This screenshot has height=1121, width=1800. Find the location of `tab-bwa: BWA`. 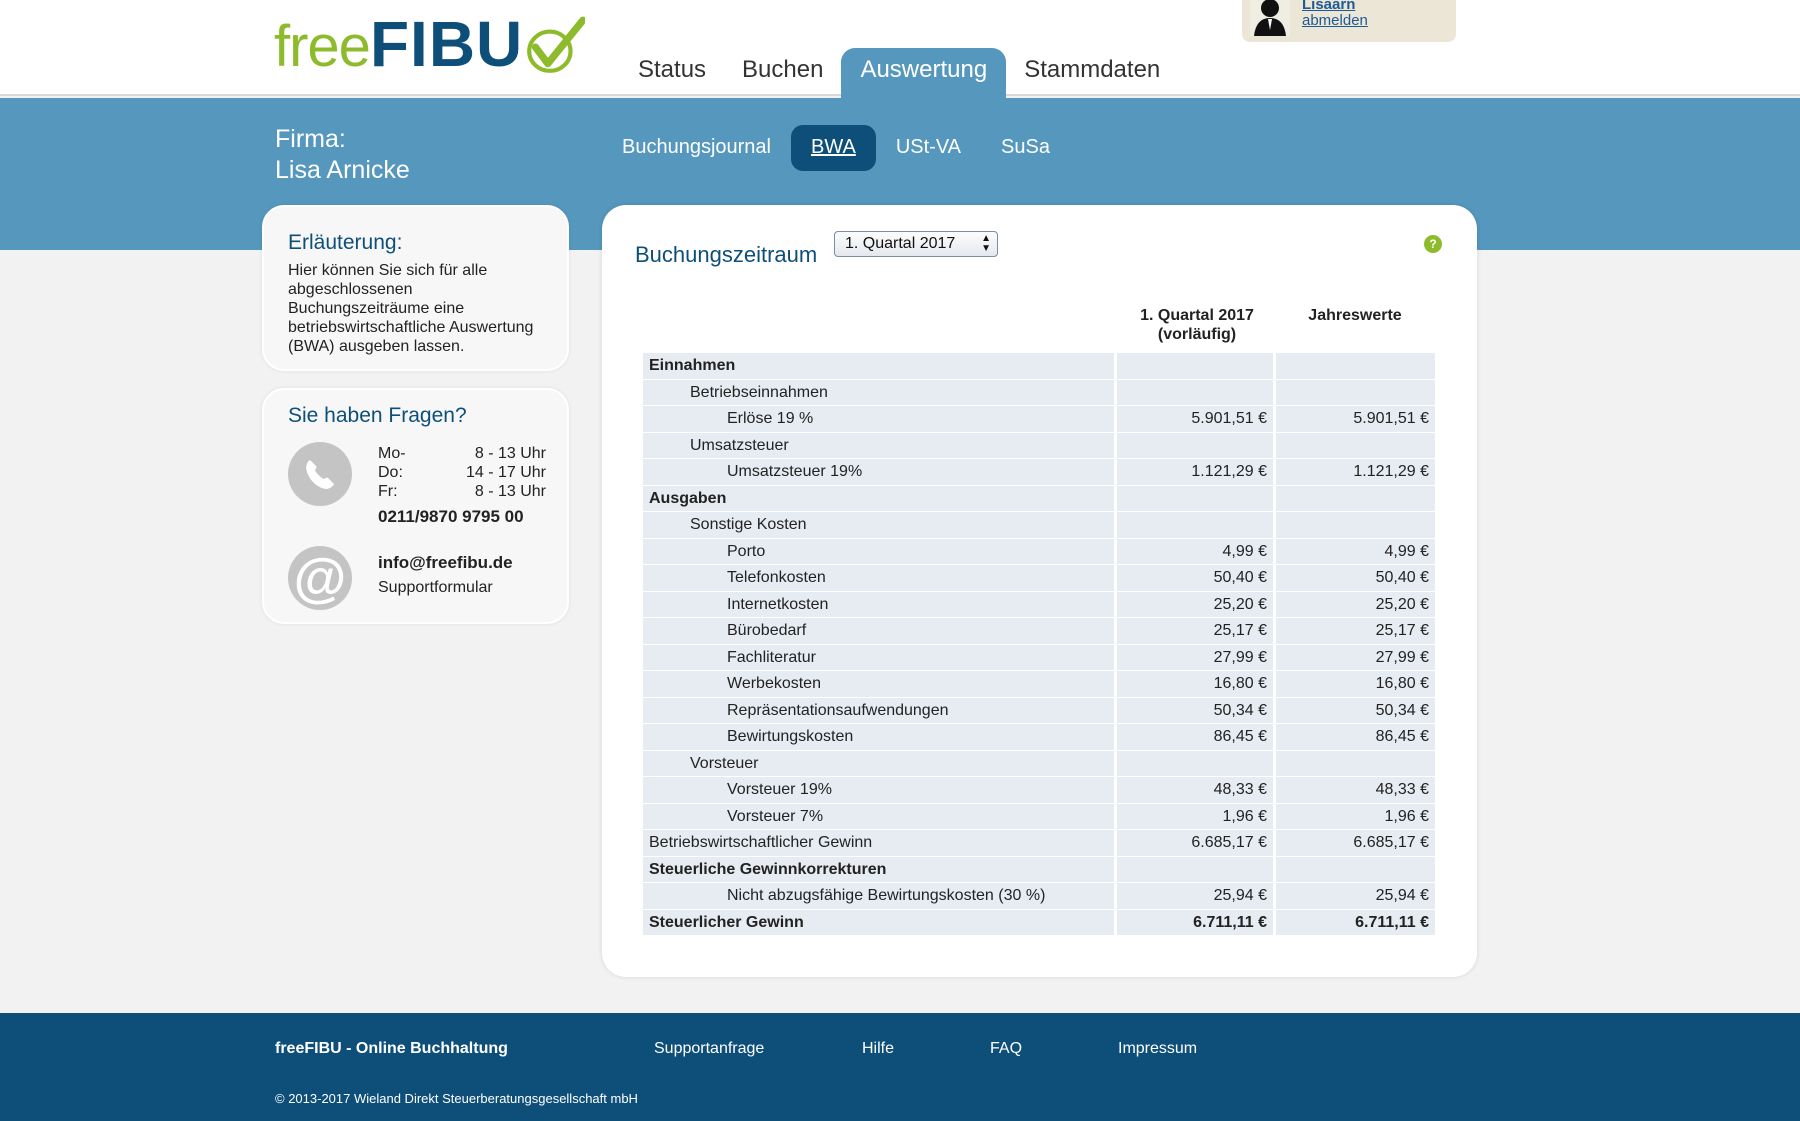

tab-bwa: BWA is located at coordinates (833, 148).